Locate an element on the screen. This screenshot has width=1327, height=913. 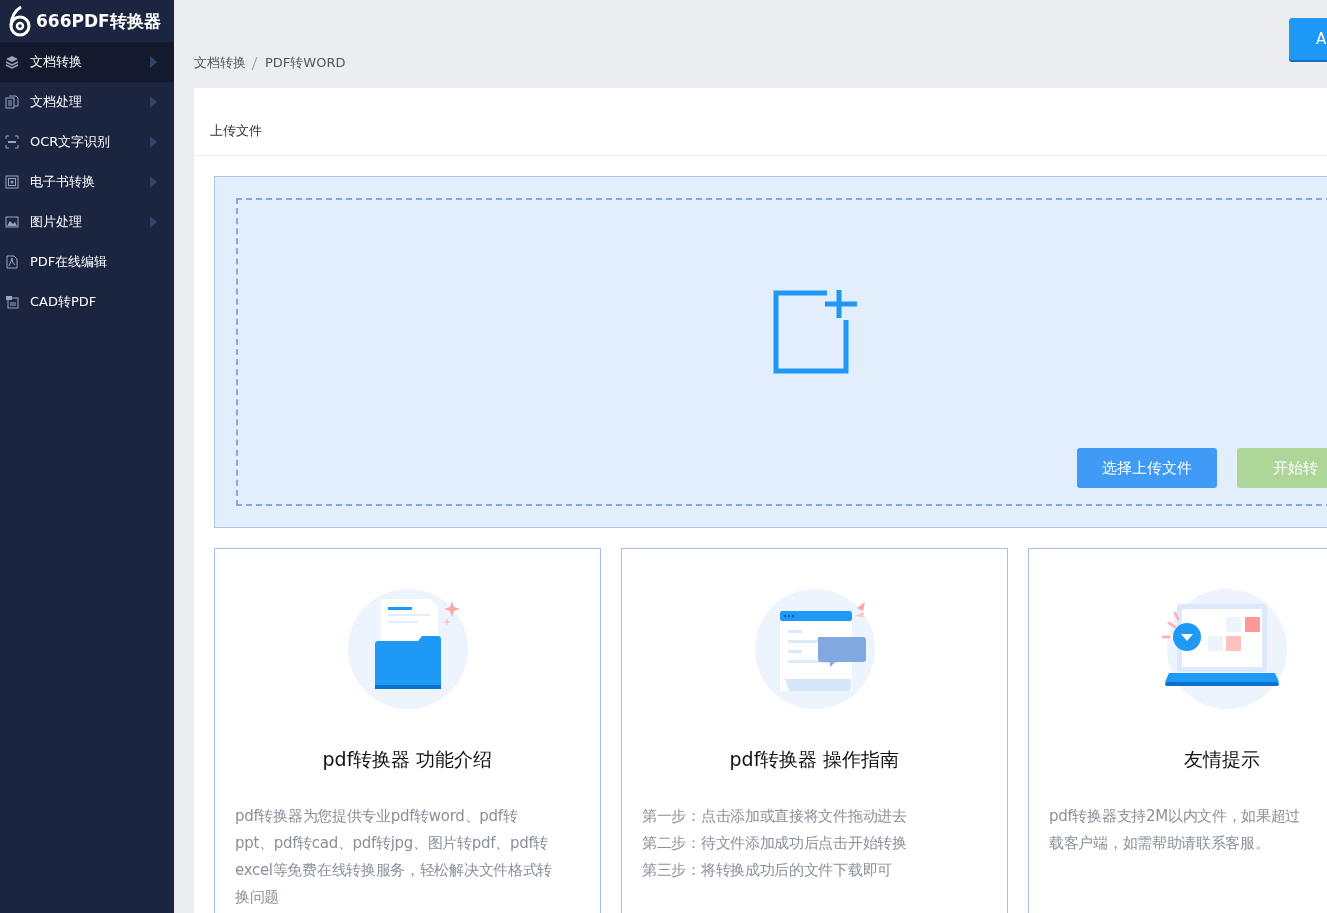
panel-title: 上传文件 is located at coordinates (760, 122).